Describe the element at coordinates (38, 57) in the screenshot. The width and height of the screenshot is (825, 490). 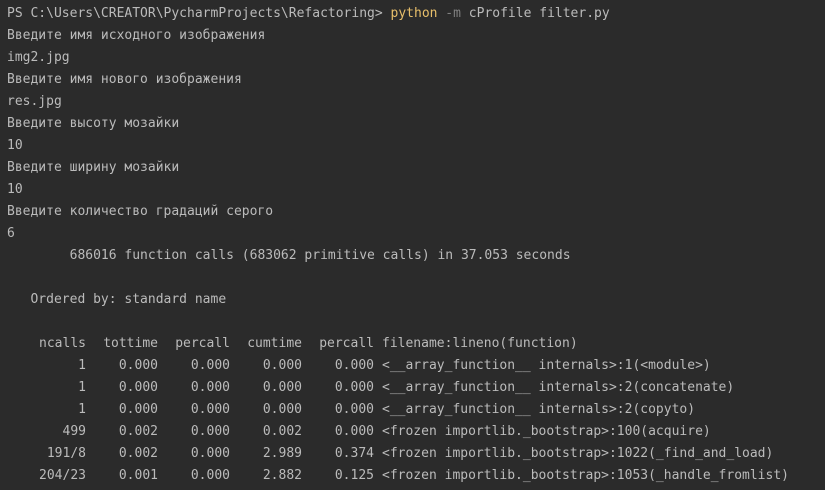
I see `dialog-line: img2.jpg` at that location.